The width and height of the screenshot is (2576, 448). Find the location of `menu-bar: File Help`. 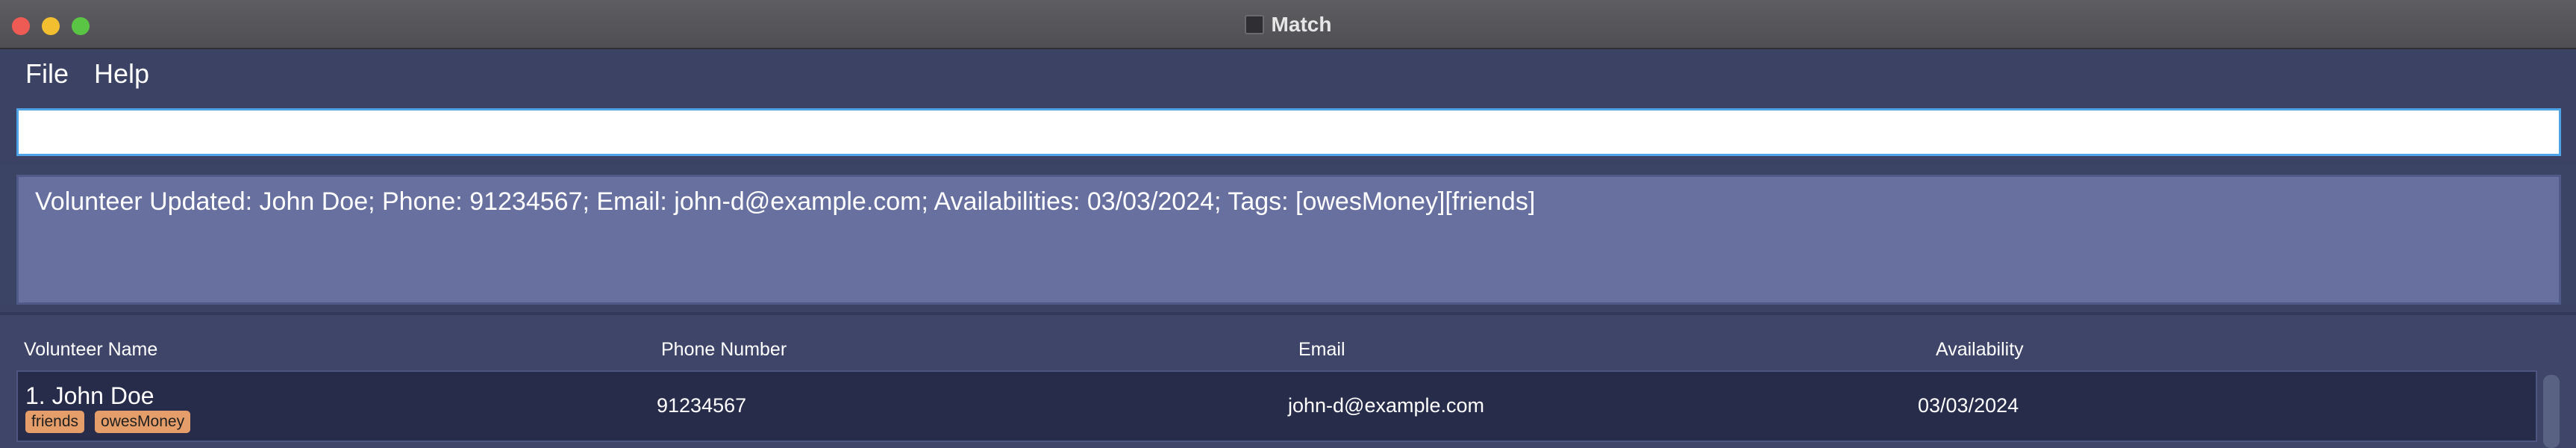

menu-bar: File Help is located at coordinates (1288, 76).